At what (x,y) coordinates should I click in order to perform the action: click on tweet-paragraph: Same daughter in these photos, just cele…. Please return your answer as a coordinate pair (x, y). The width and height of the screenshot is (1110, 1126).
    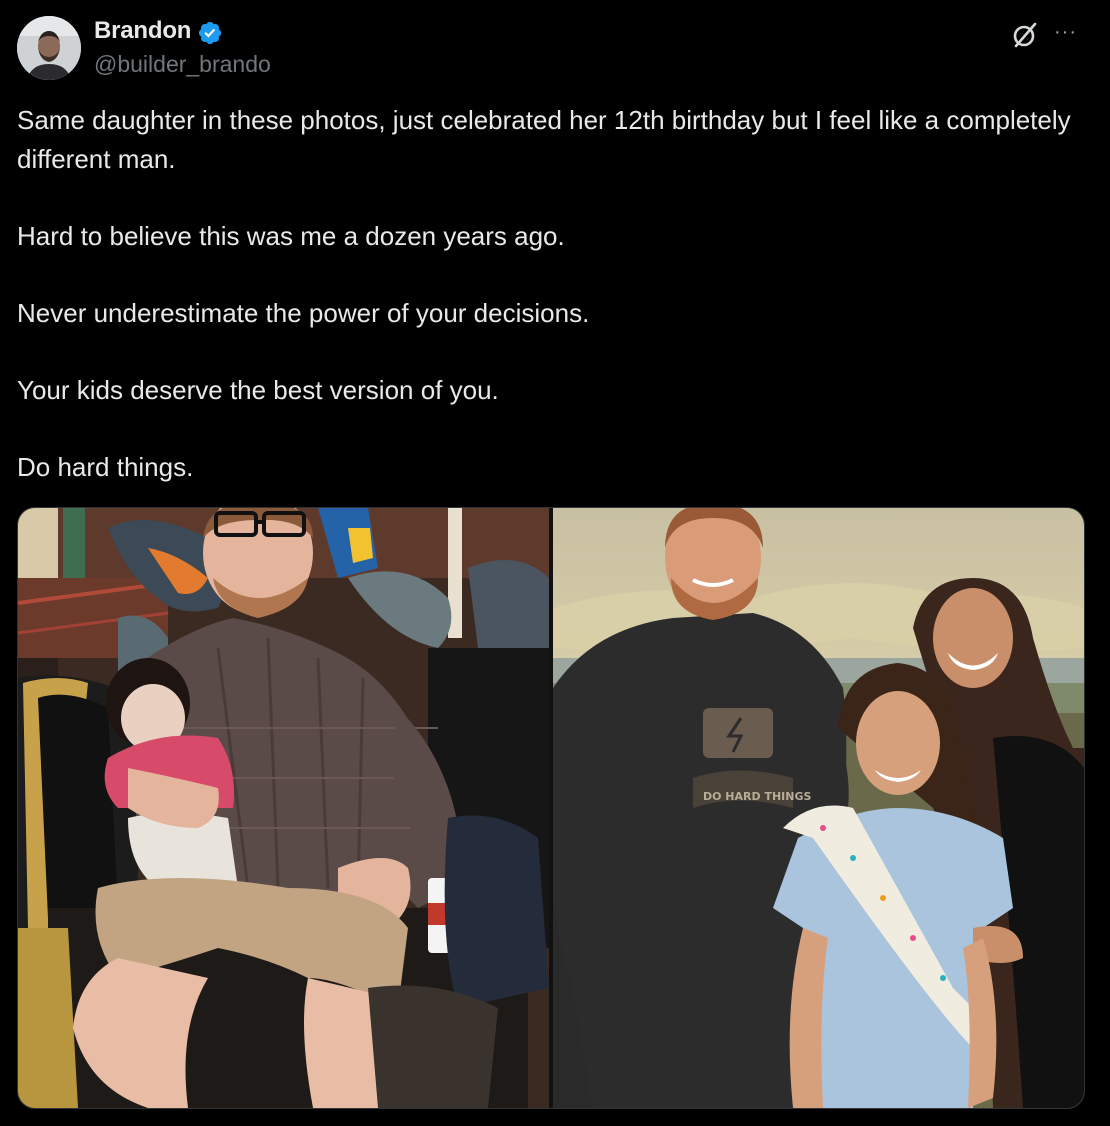
    Looking at the image, I should click on (544, 139).